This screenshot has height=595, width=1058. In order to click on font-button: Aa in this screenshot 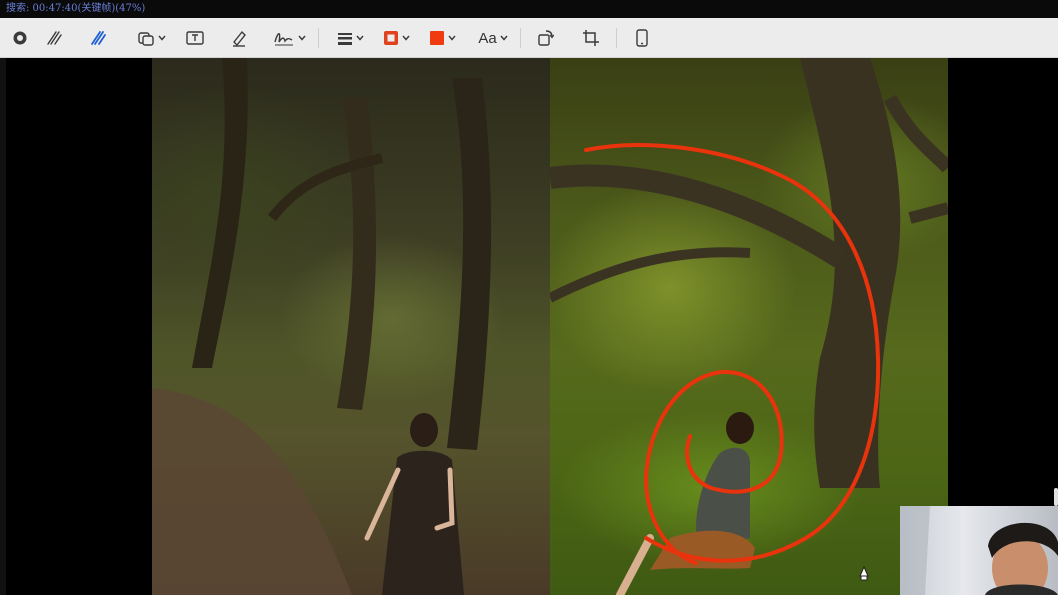, I will do `click(493, 38)`.